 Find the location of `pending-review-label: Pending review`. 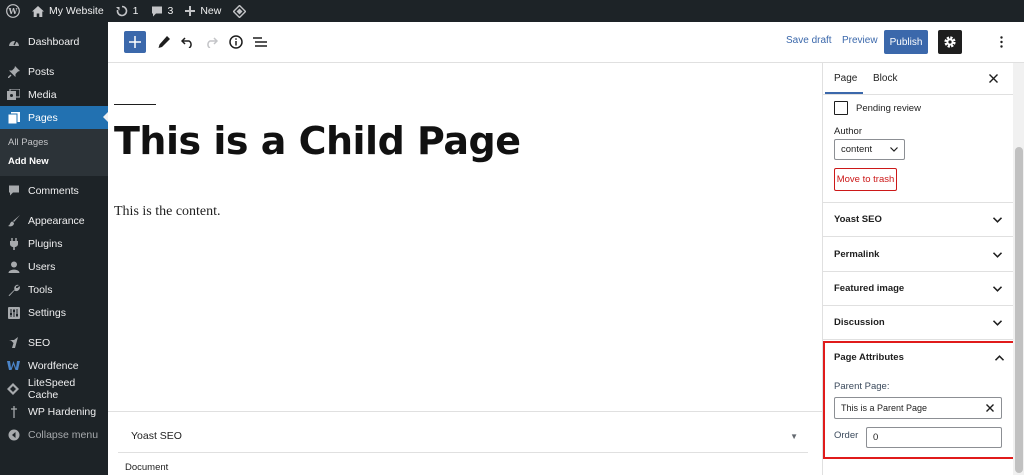

pending-review-label: Pending review is located at coordinates (888, 108).